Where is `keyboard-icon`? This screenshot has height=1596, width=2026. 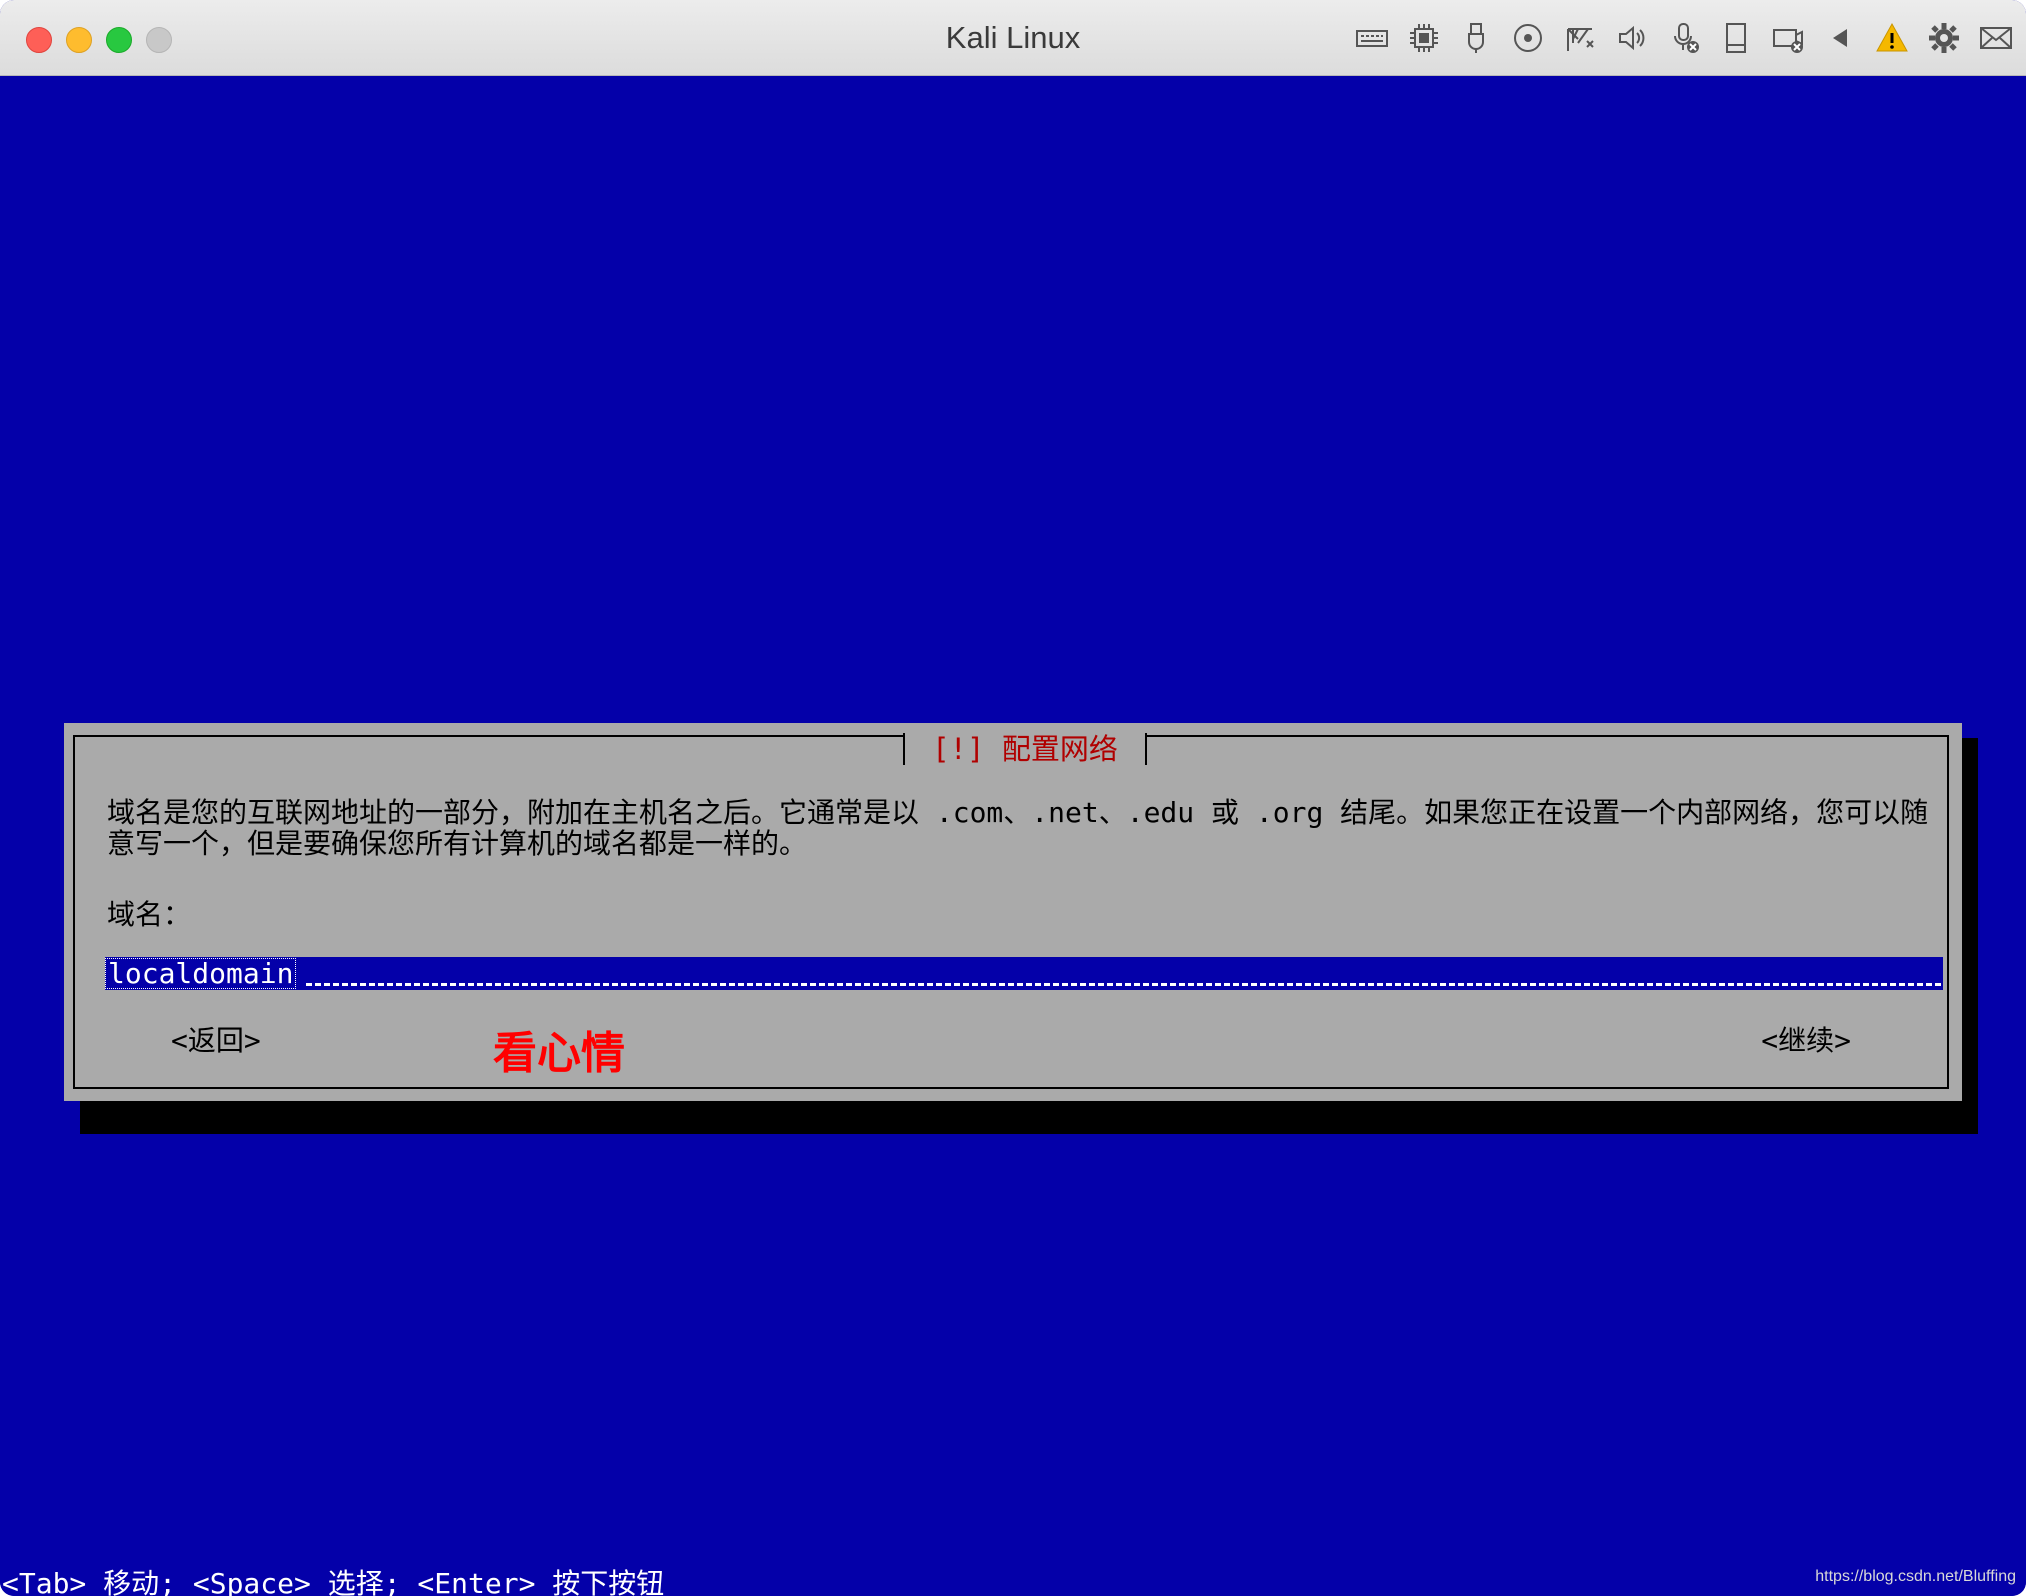
keyboard-icon is located at coordinates (1372, 38).